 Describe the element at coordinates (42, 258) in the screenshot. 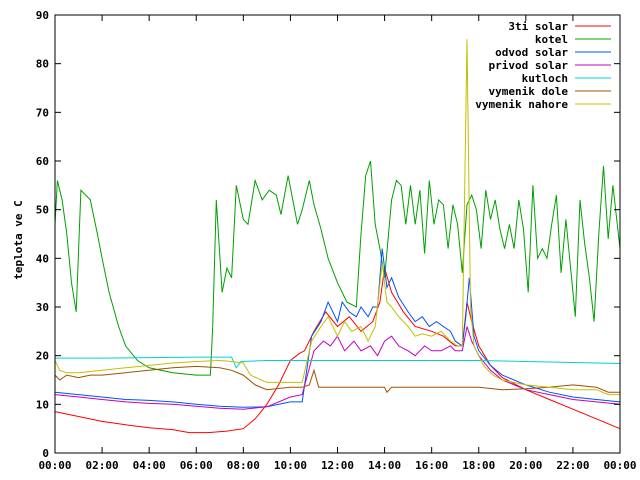

I see `y-tick-label: 40` at that location.